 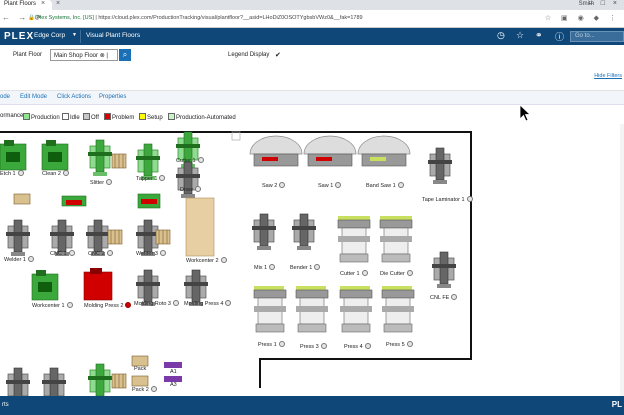 What do you see at coordinates (5, 405) in the screenshot?
I see `status-left-text: rts` at bounding box center [5, 405].